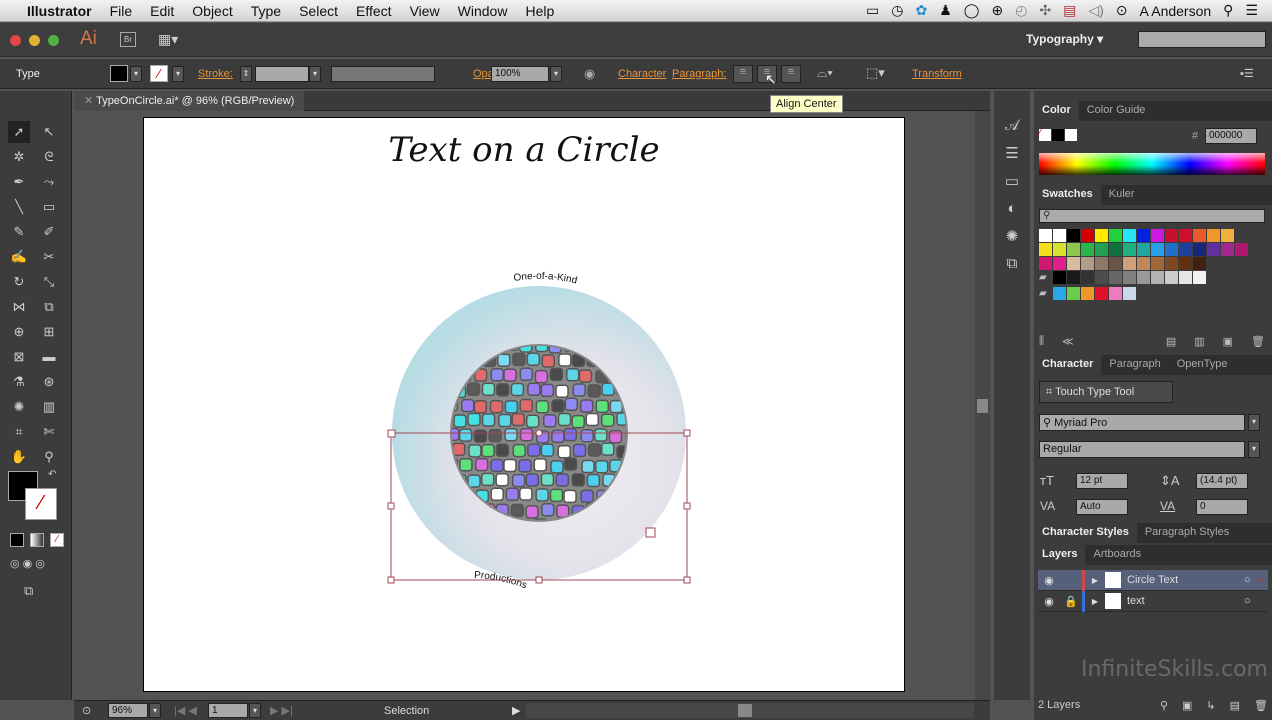 This screenshot has width=1272, height=720. I want to click on artboard-dropdown: ▾, so click(255, 710).